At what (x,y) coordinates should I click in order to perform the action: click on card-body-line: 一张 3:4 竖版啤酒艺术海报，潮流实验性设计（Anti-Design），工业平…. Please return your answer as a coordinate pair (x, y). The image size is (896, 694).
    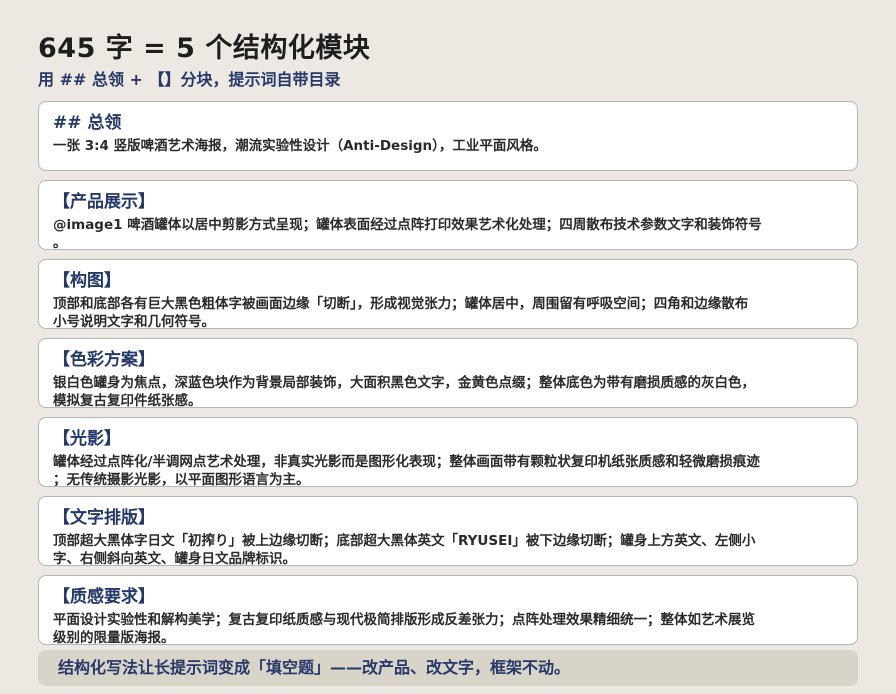
    Looking at the image, I should click on (300, 146).